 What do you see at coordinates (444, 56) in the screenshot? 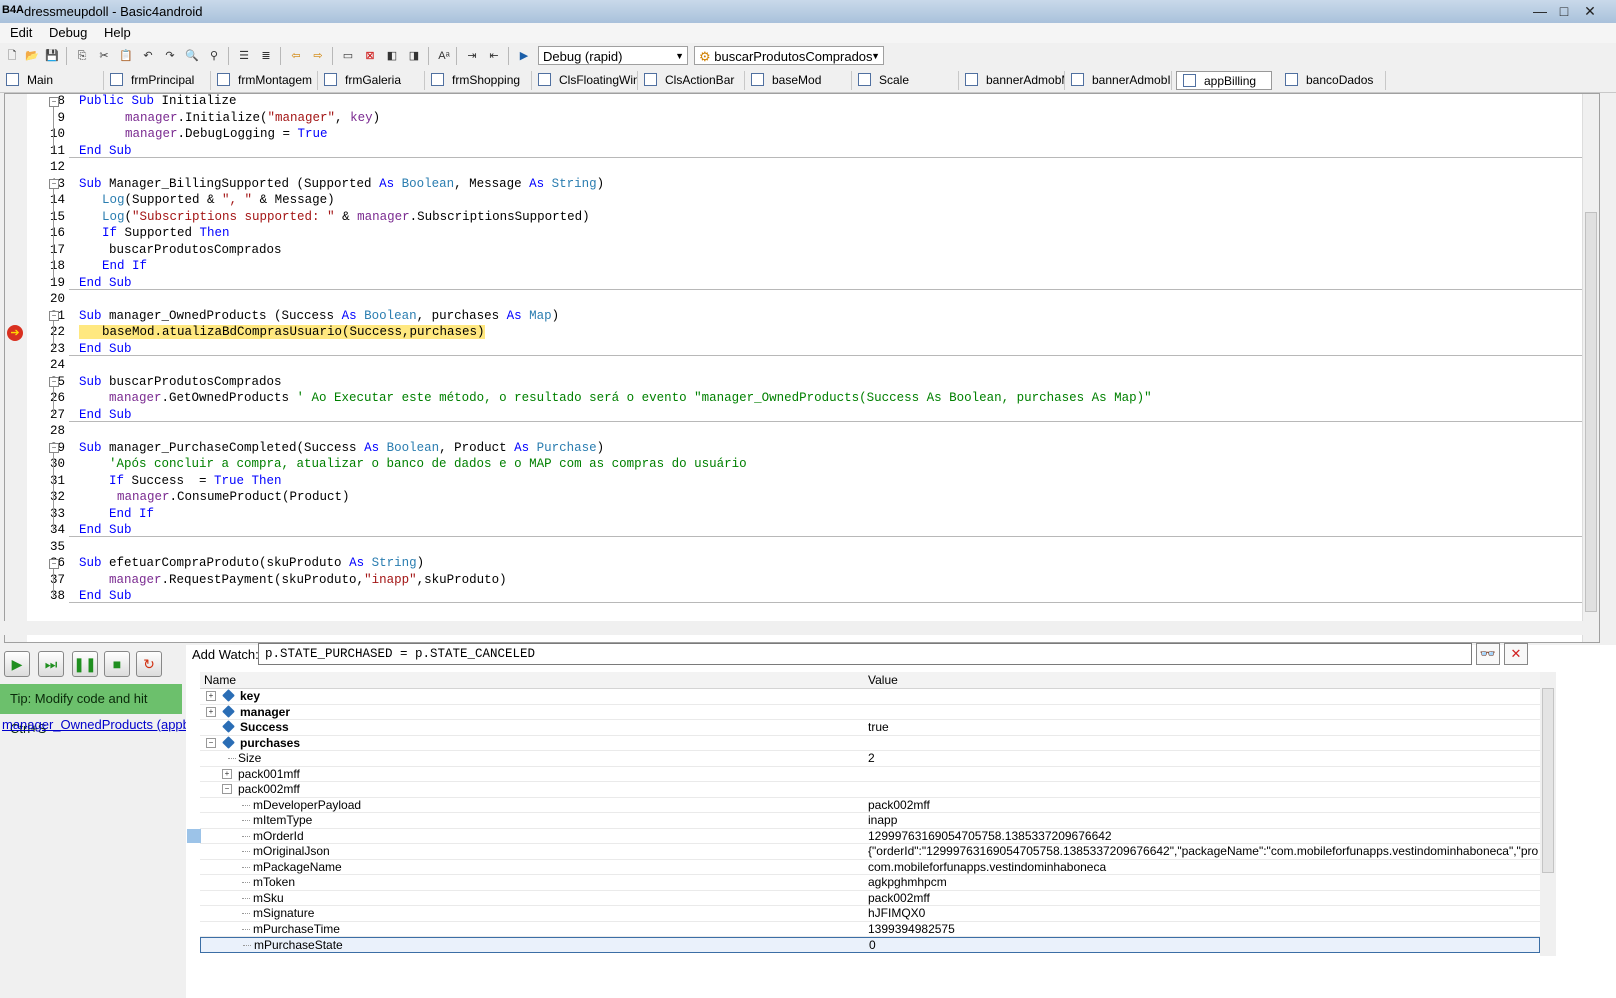
I see `font-size-icon: Aᵃ` at bounding box center [444, 56].